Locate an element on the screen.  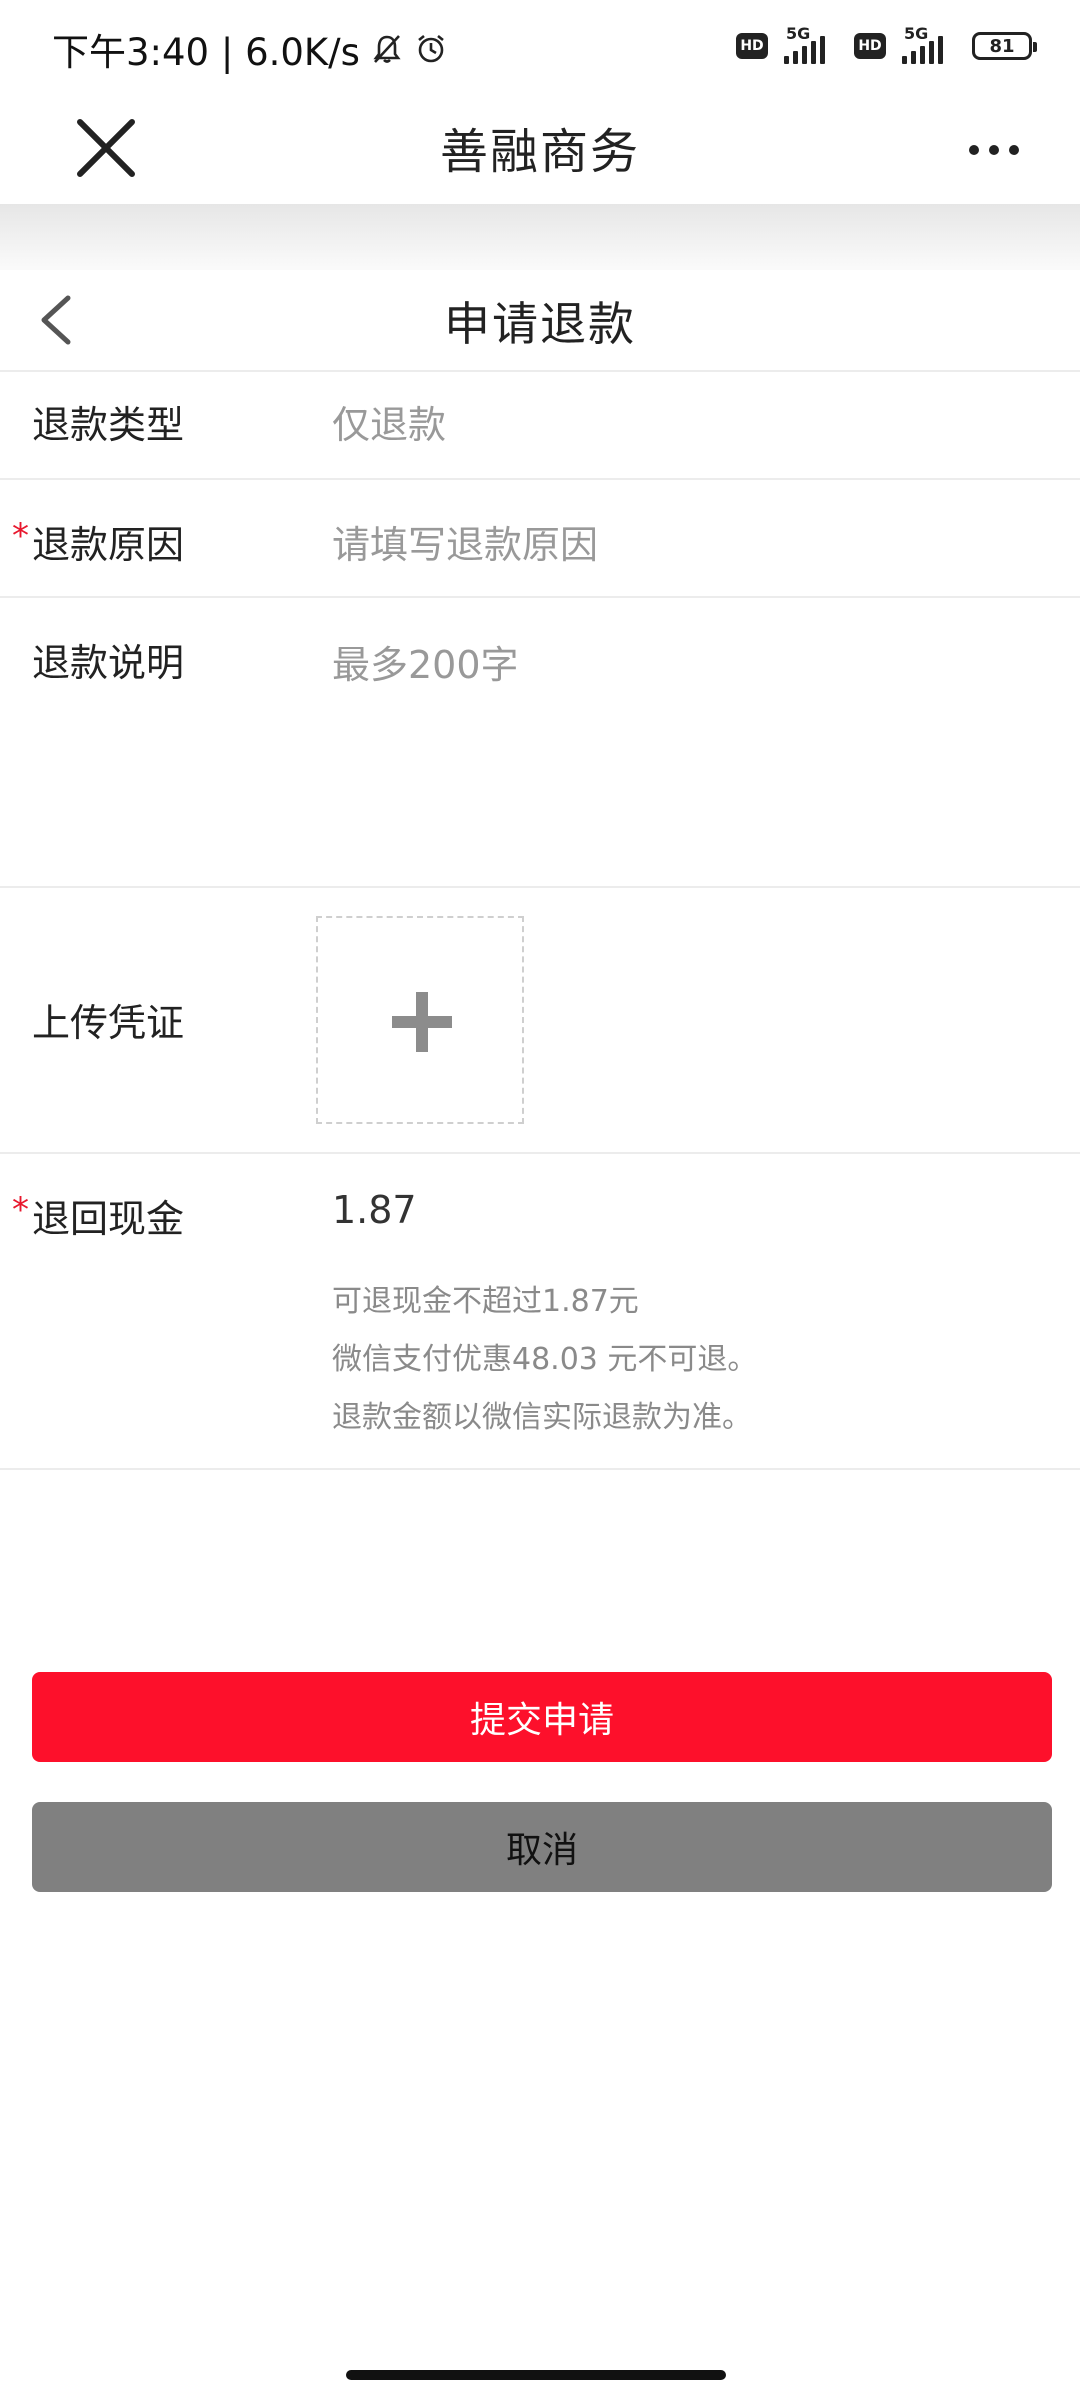
home-indicator is located at coordinates (536, 2375).